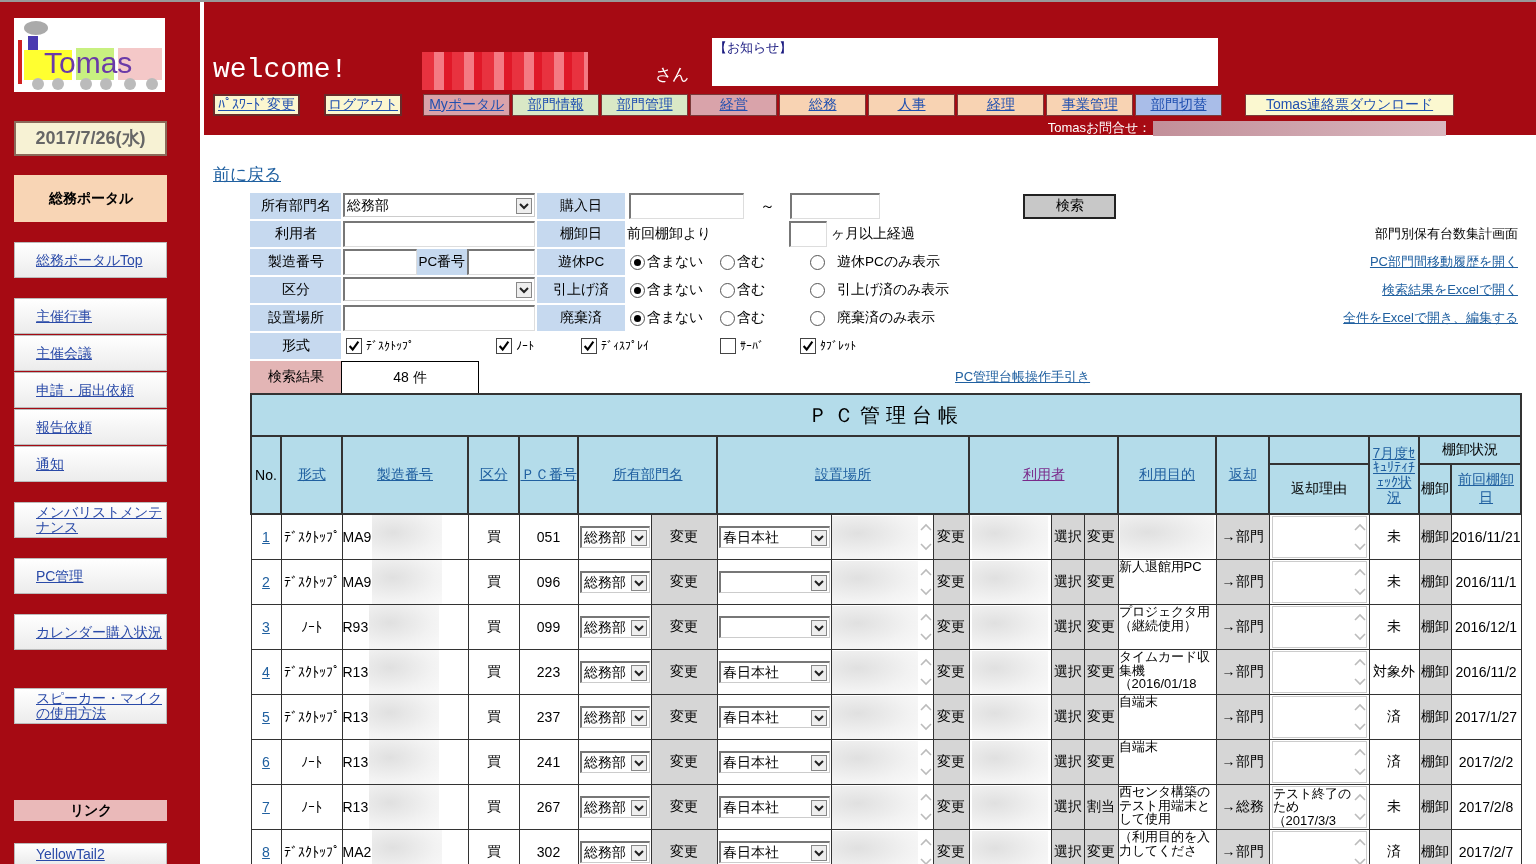 The height and width of the screenshot is (864, 1536). What do you see at coordinates (266, 717) in the screenshot?
I see `row-number-link: 5` at bounding box center [266, 717].